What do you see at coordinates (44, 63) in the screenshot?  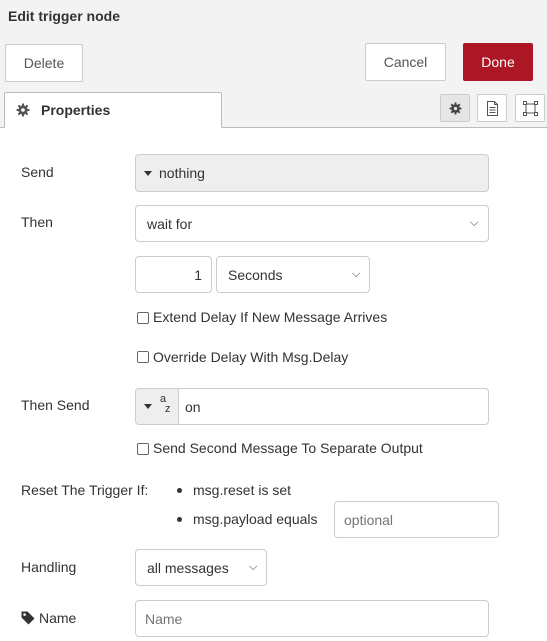 I see `delete-button: Delete` at bounding box center [44, 63].